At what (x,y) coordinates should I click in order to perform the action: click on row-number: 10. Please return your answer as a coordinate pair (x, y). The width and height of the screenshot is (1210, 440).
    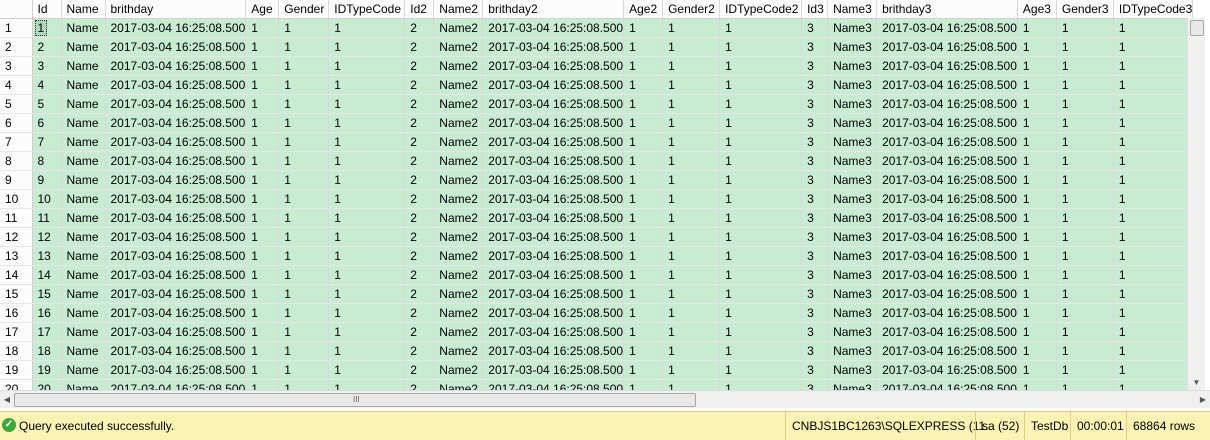
    Looking at the image, I should click on (16, 199).